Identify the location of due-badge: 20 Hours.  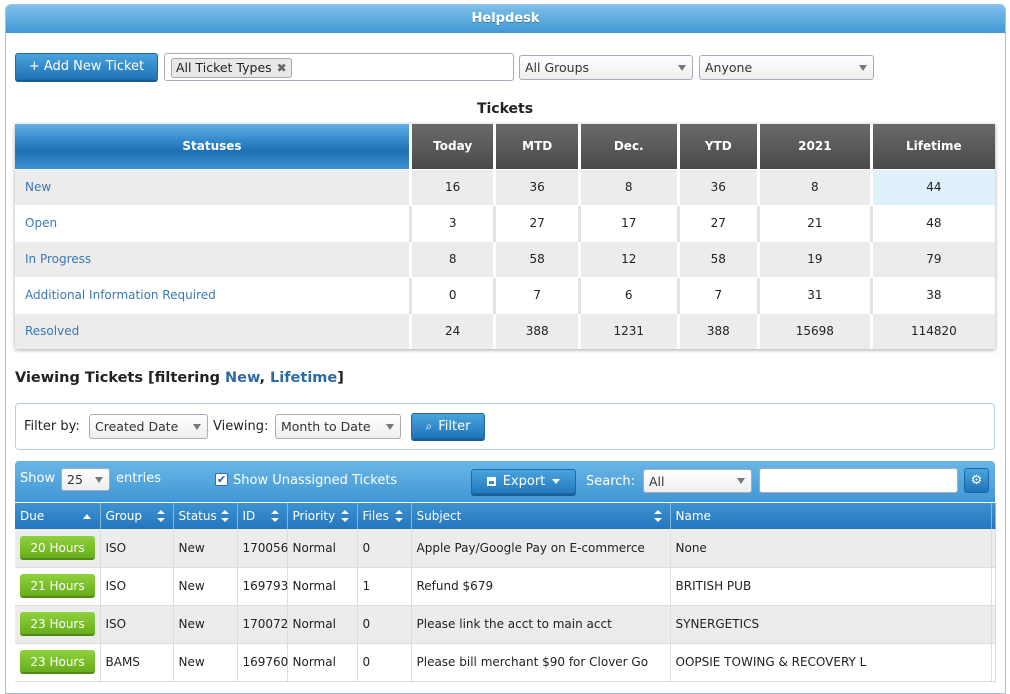
(57, 547).